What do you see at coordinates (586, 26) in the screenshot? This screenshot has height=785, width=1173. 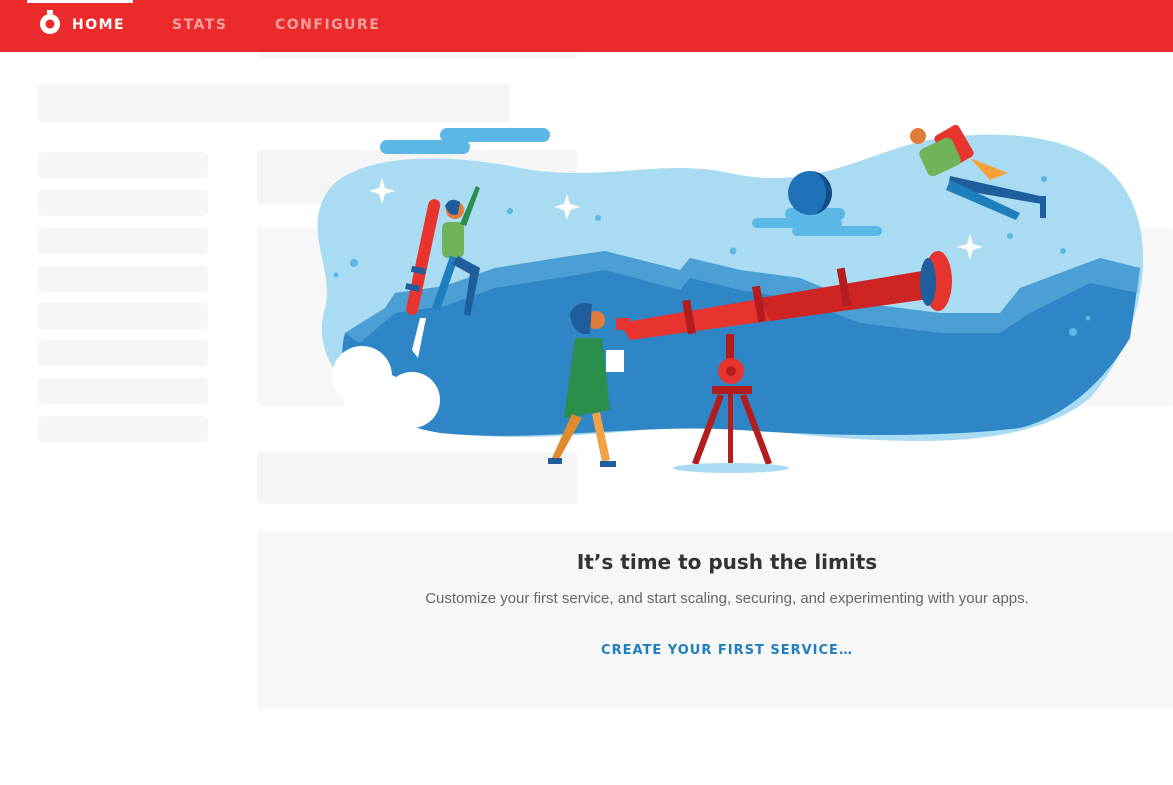 I see `top-nav-bar: HOME STATS CONFIGURE` at bounding box center [586, 26].